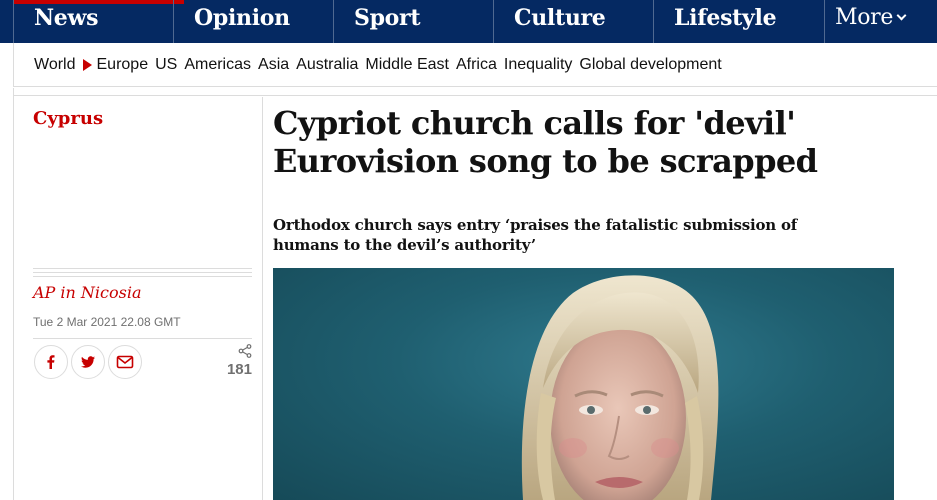 The height and width of the screenshot is (500, 937). Describe the element at coordinates (620, 387) in the screenshot. I see `singer-portrait` at that location.